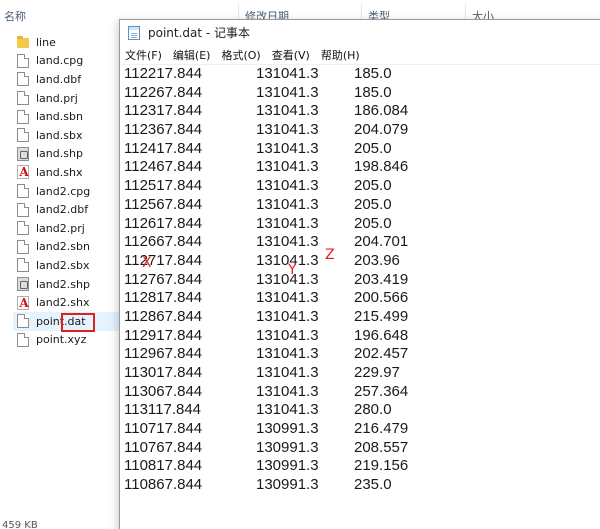 This screenshot has width=600, height=529. What do you see at coordinates (59, 135) in the screenshot?
I see `file-name: land.sbx` at bounding box center [59, 135].